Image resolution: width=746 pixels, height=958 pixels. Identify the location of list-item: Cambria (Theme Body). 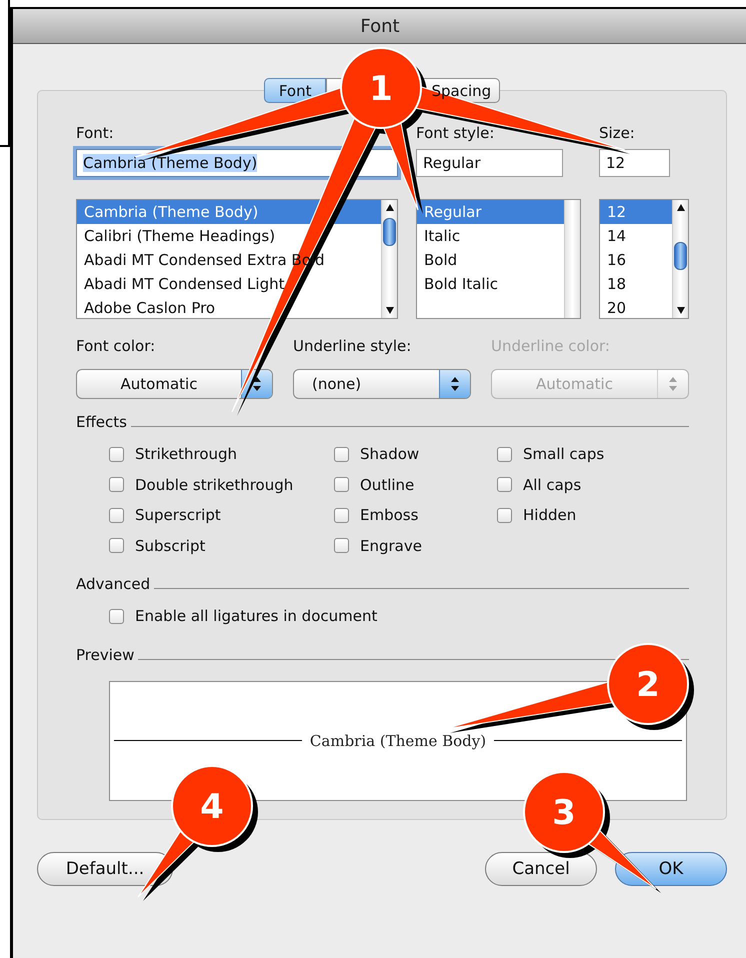
(229, 212).